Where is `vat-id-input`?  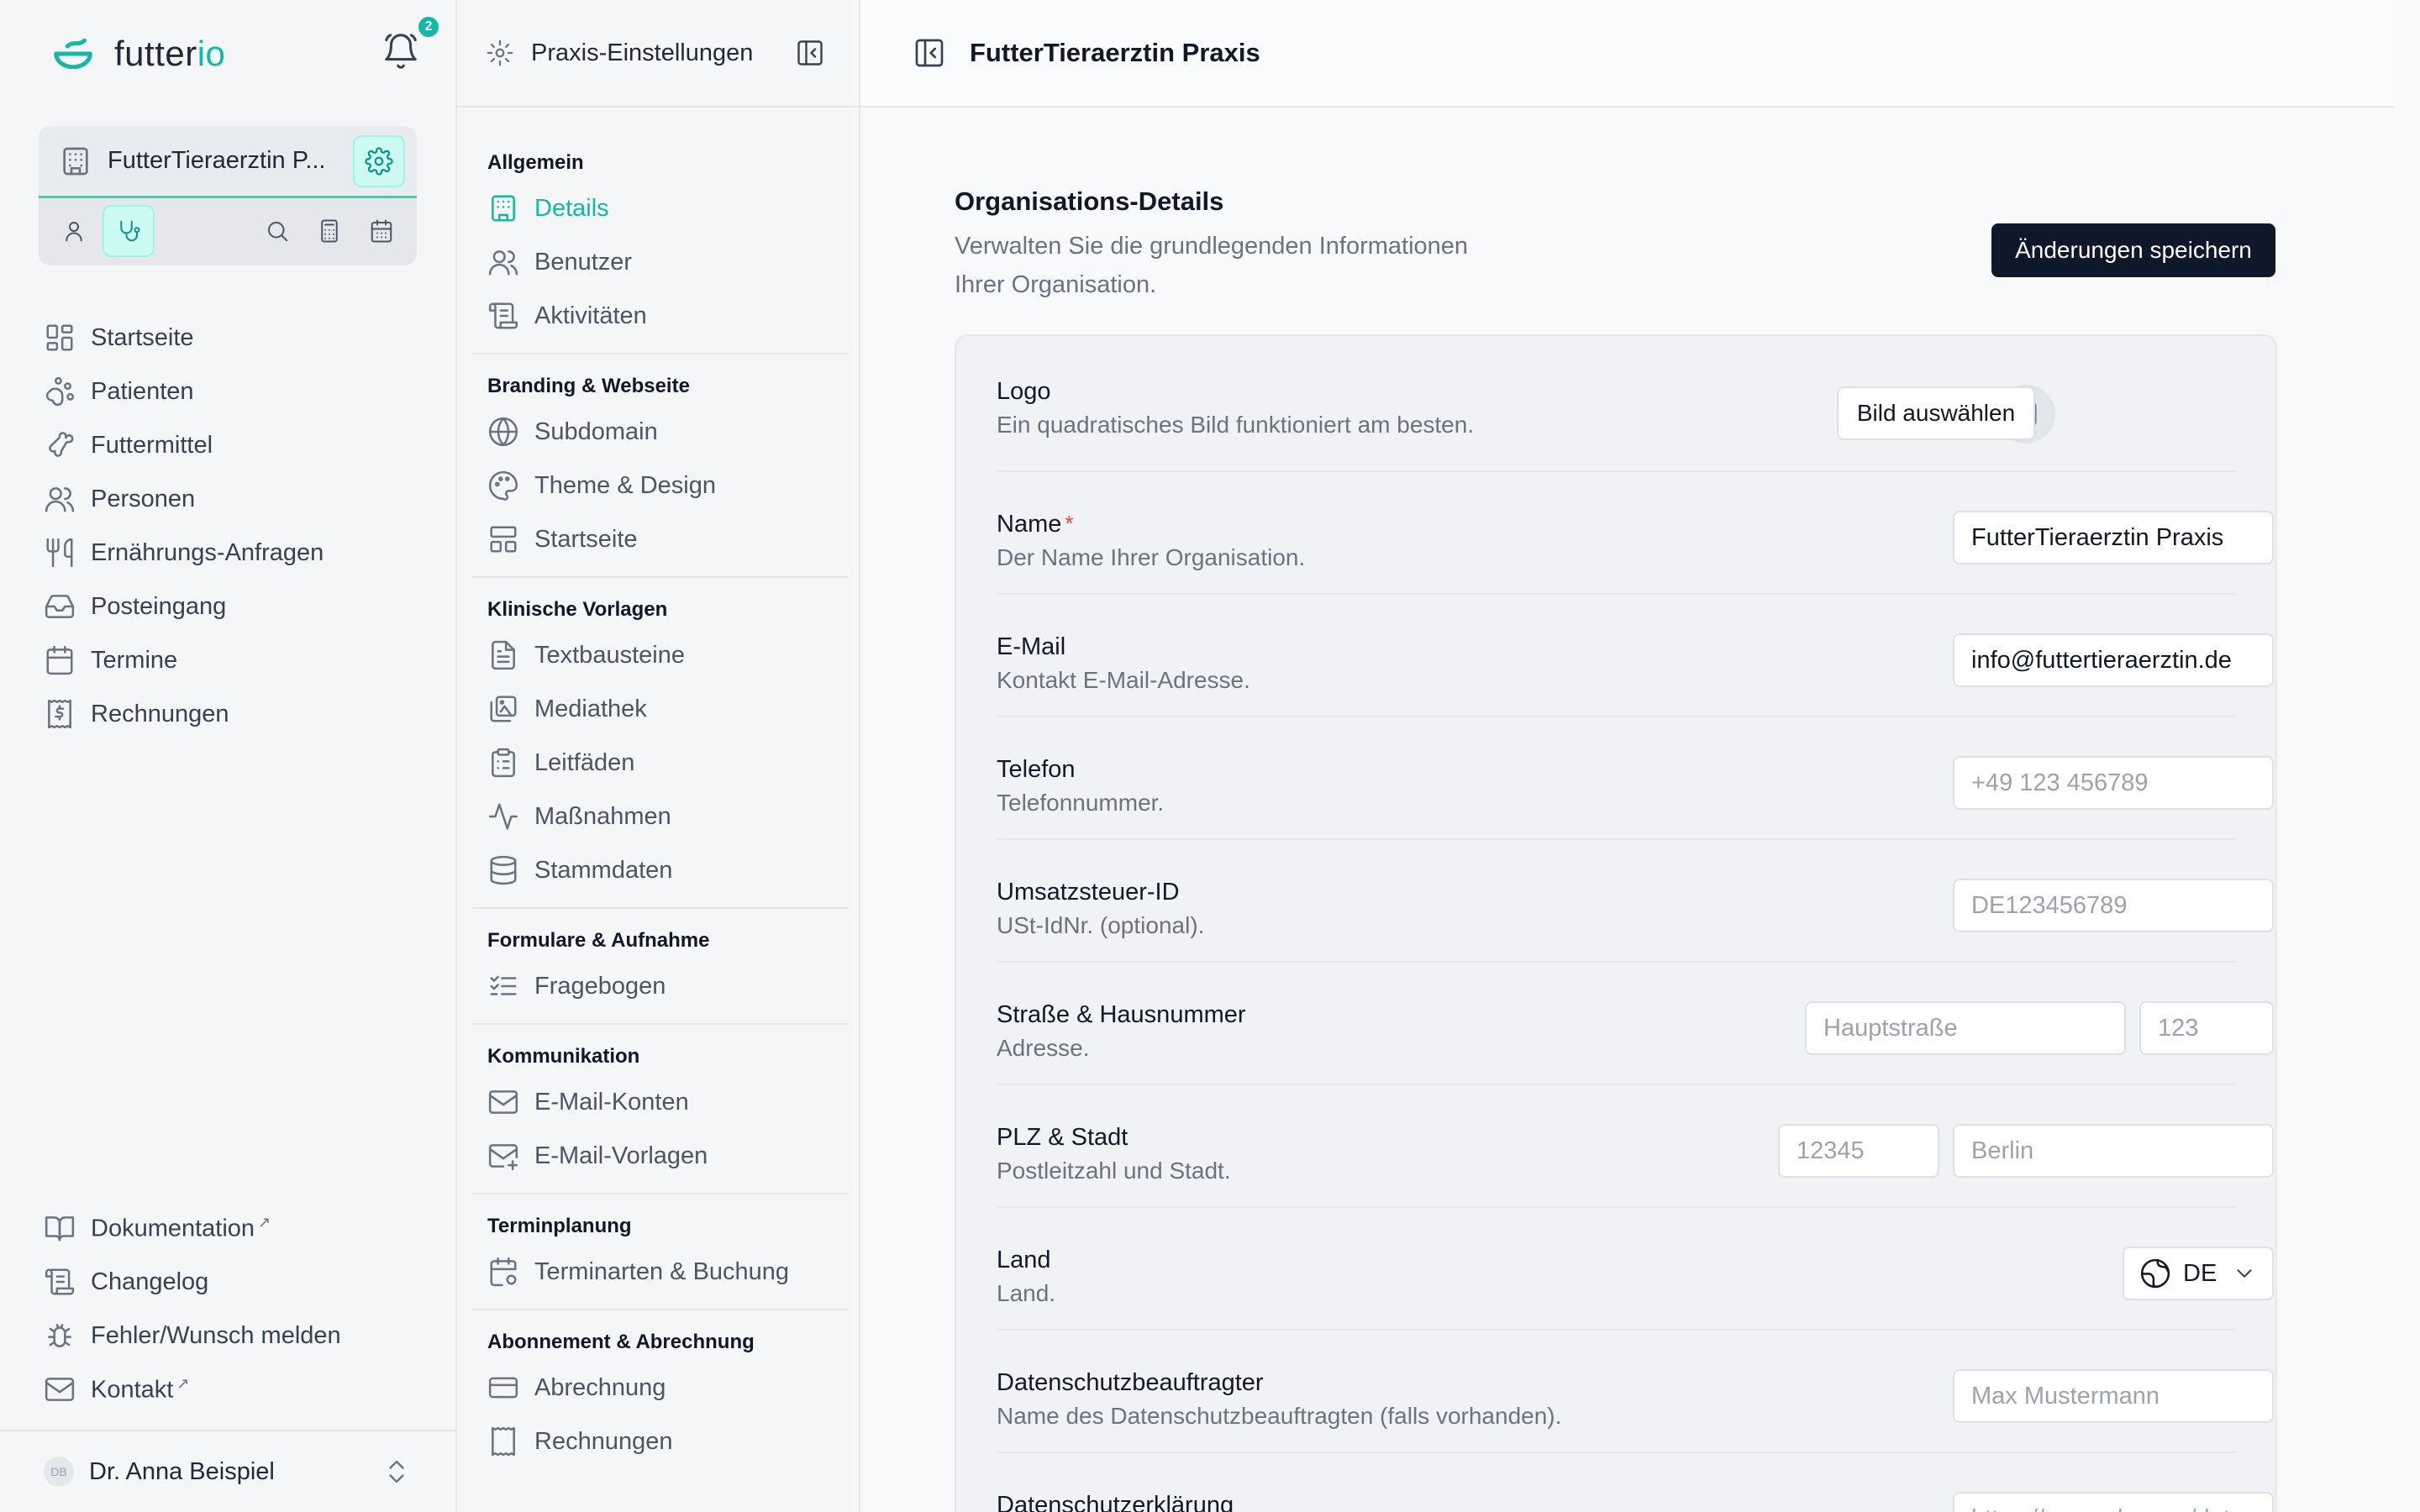
vat-id-input is located at coordinates (2113, 905).